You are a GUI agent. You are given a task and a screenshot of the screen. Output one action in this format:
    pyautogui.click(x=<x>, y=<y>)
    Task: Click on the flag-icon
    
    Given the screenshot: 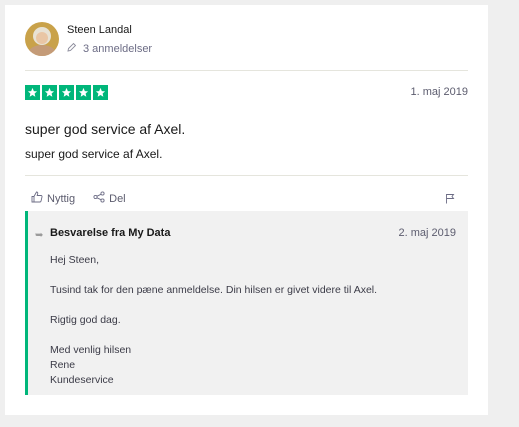 What is the action you would take?
    pyautogui.click(x=450, y=199)
    